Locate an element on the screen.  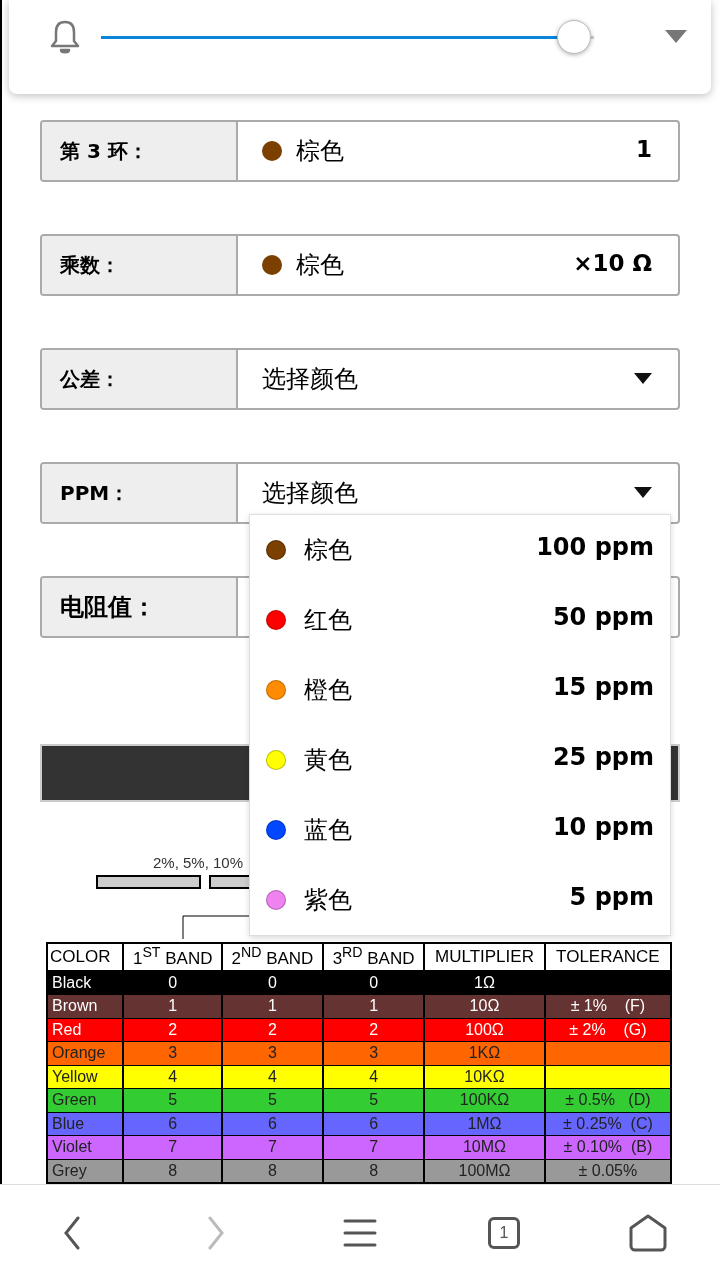
option-color-name: 红色 is located at coordinates (328, 620).